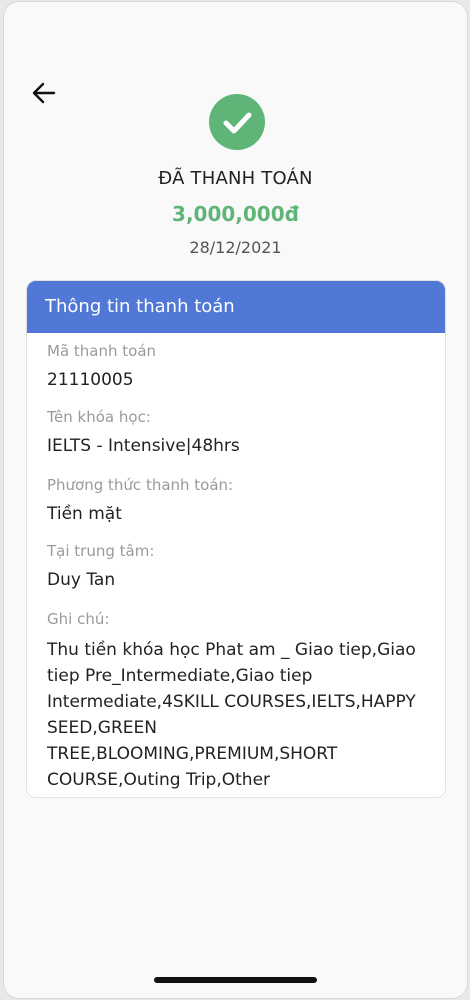 The image size is (470, 1000). What do you see at coordinates (101, 551) in the screenshot?
I see `field-label: Tại trung tâm:` at bounding box center [101, 551].